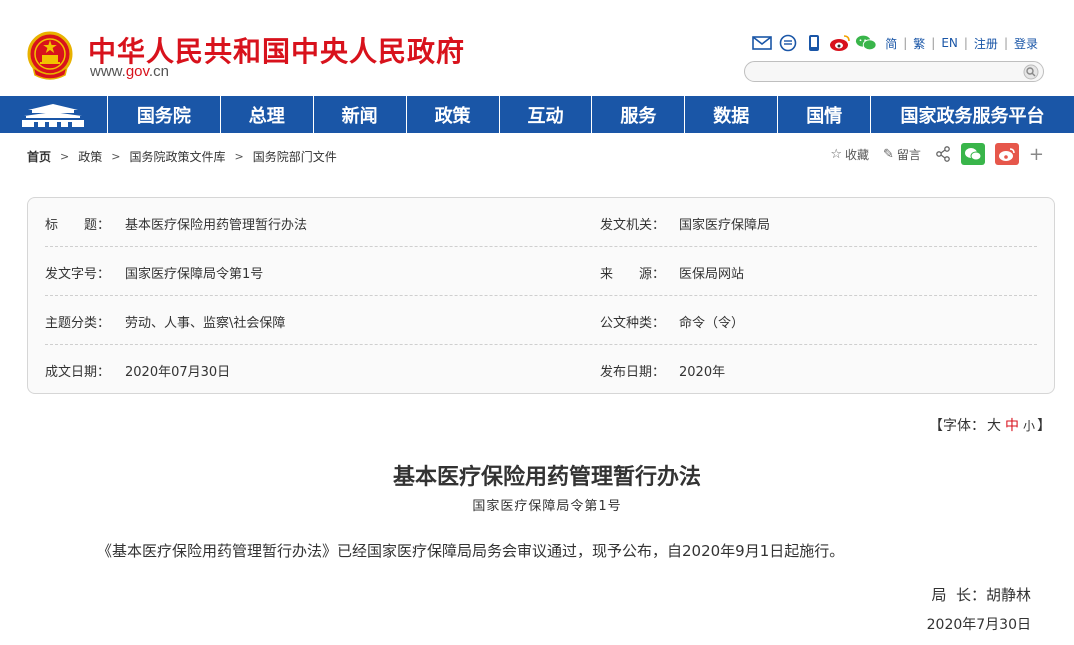 This screenshot has height=645, width=1074. What do you see at coordinates (639, 114) in the screenshot?
I see `nav-item-service: 服务` at bounding box center [639, 114].